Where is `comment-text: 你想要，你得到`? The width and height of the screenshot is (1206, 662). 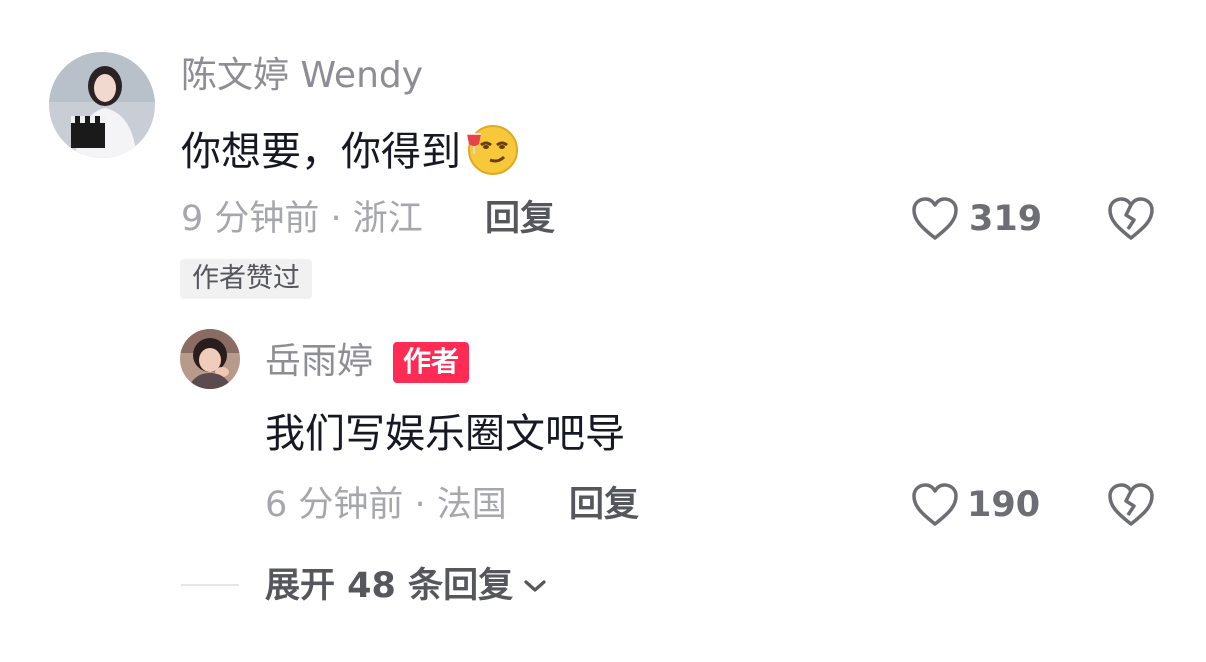
comment-text: 你想要，你得到 is located at coordinates (350, 153).